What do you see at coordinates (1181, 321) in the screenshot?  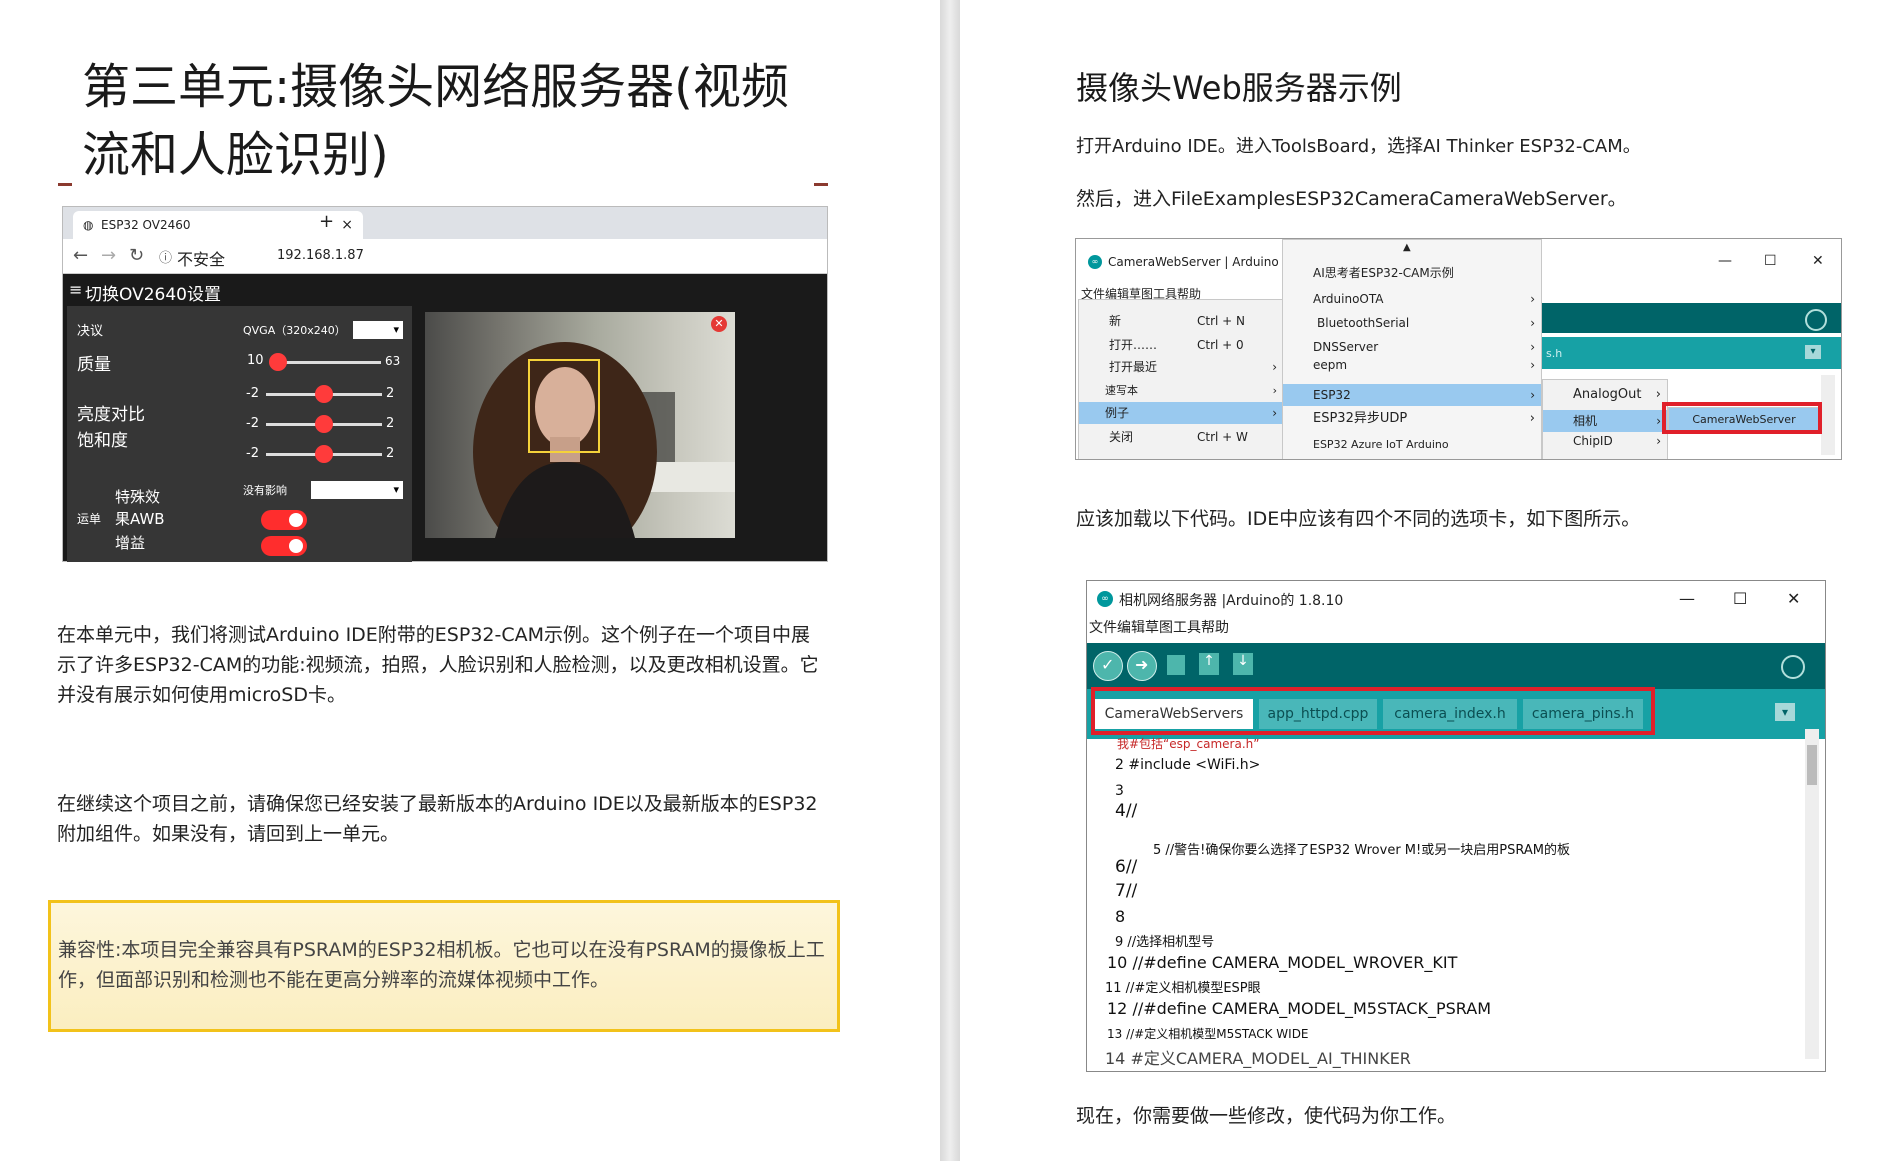 I see `file-menu-item-new: 新 Ctrl + N` at bounding box center [1181, 321].